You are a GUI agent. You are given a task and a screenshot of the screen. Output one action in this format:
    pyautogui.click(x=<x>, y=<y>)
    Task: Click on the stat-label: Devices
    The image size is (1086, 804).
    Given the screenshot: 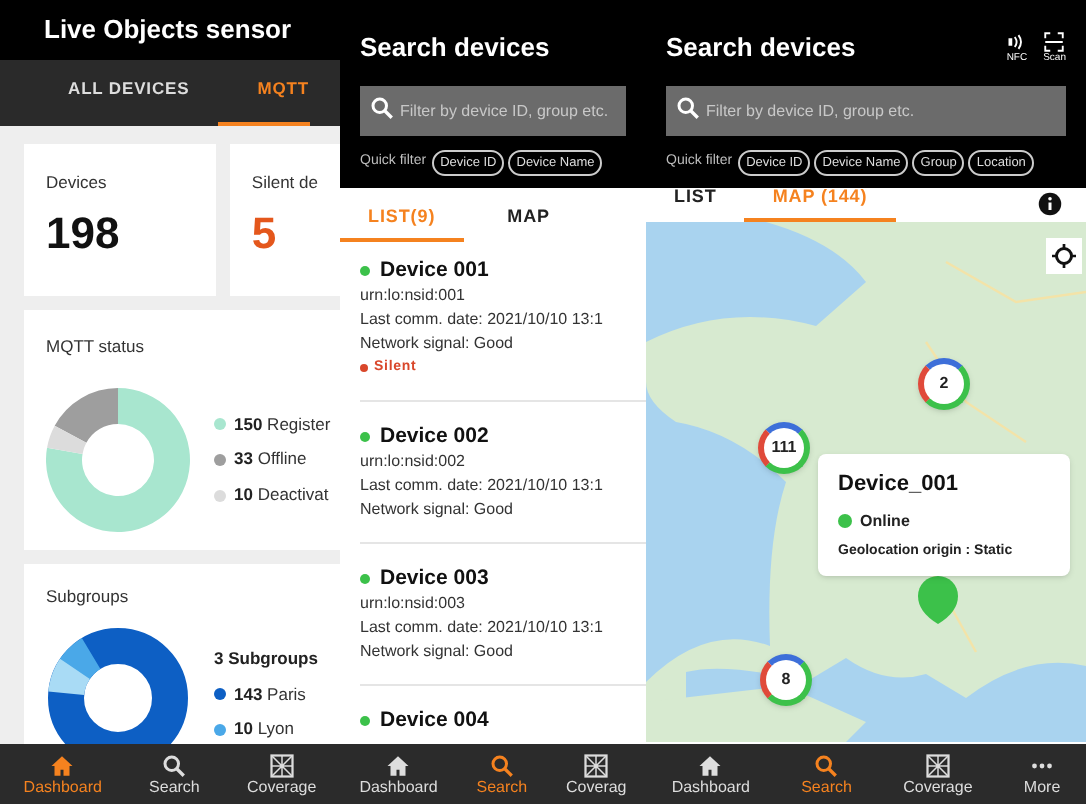 What is the action you would take?
    pyautogui.click(x=77, y=183)
    